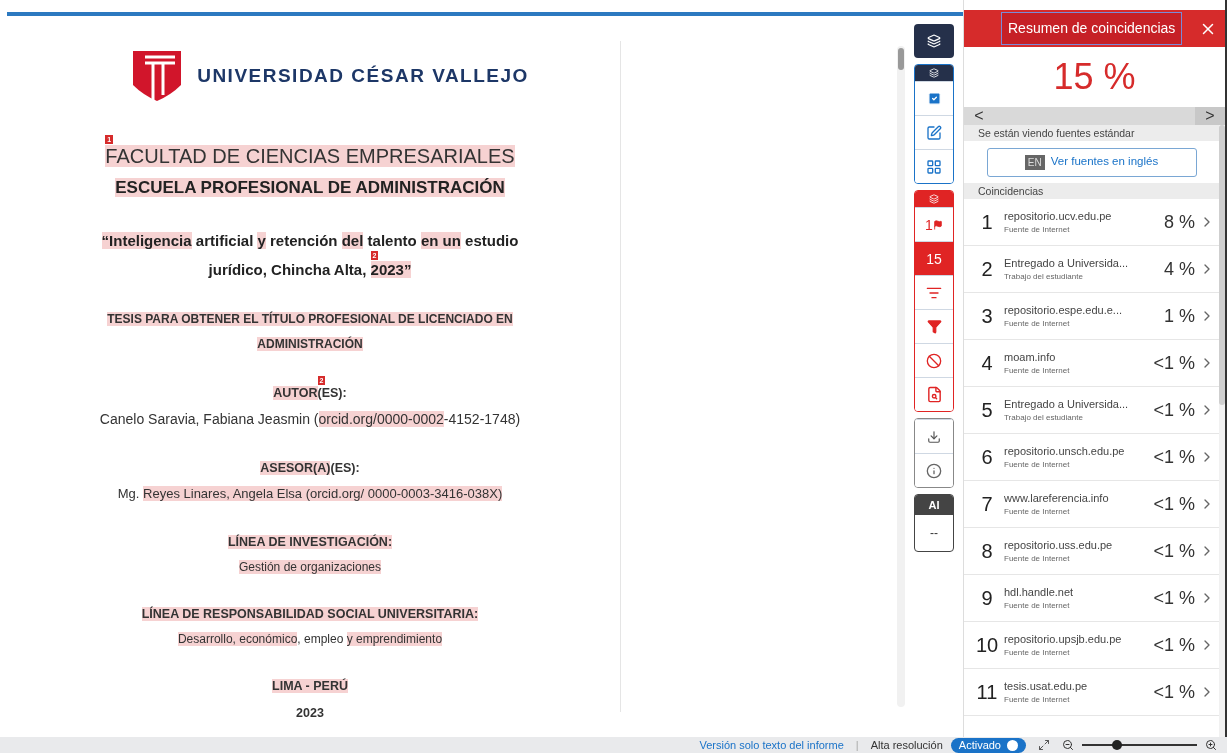 This screenshot has width=1227, height=753. What do you see at coordinates (1063, 639) in the screenshot?
I see `match-source: repositorio.upsjb.edu.pe` at bounding box center [1063, 639].